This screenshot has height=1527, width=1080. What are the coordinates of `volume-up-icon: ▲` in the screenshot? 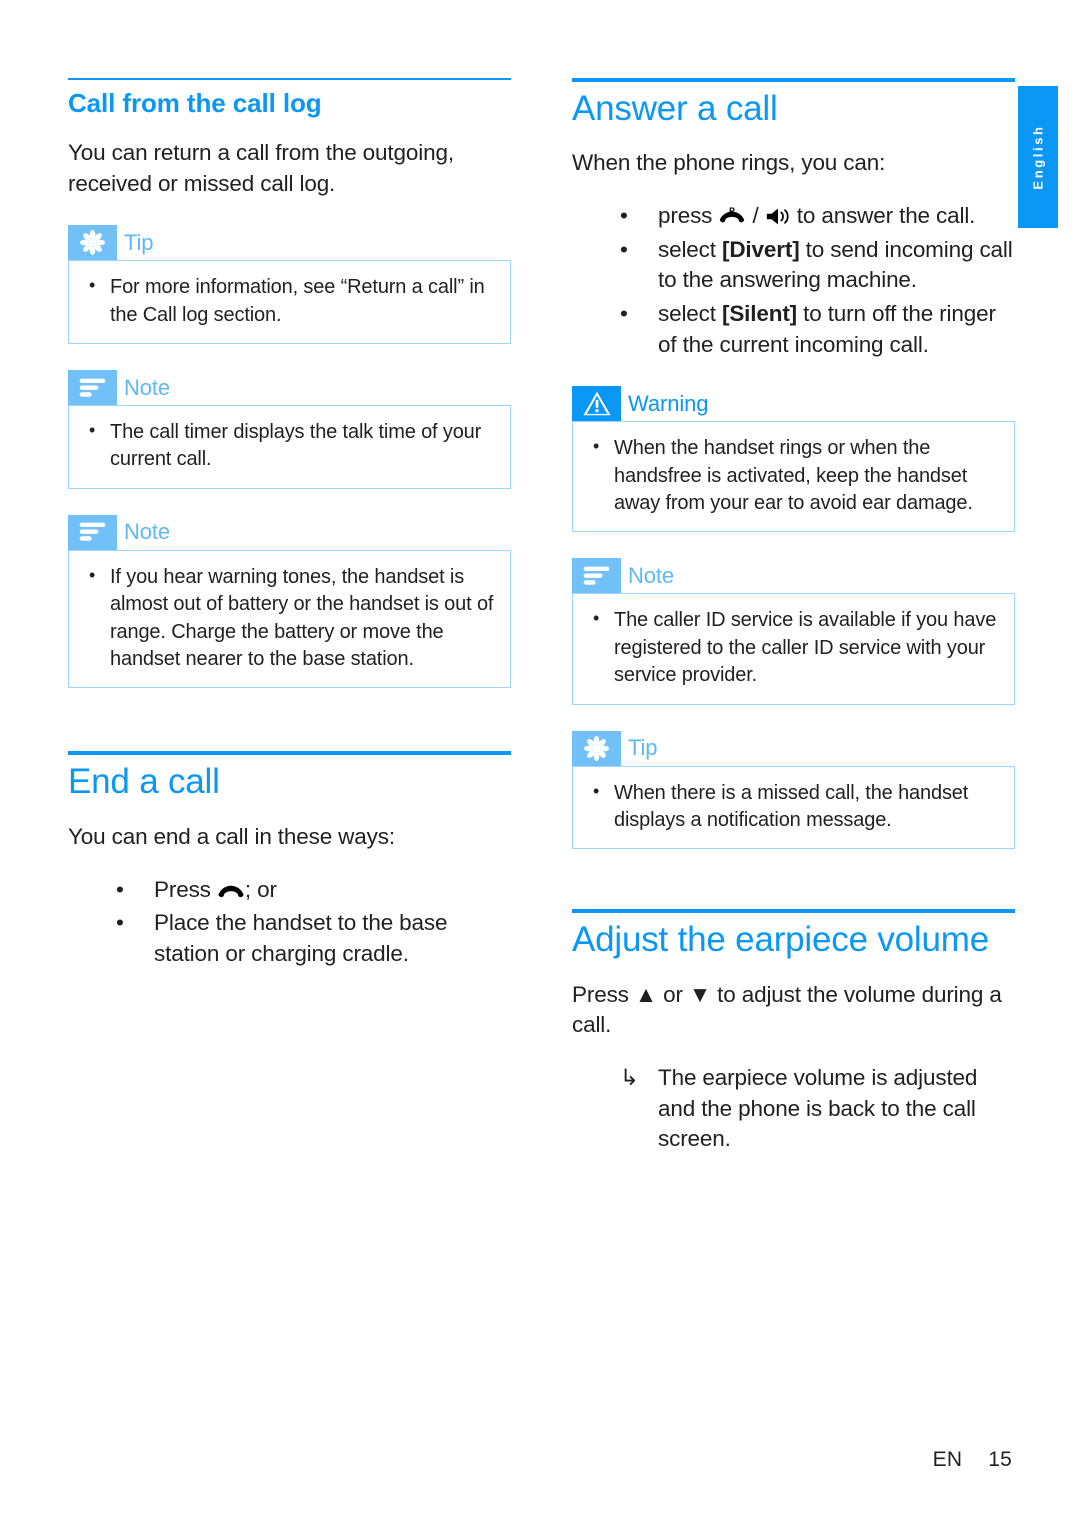 It's located at (645, 994).